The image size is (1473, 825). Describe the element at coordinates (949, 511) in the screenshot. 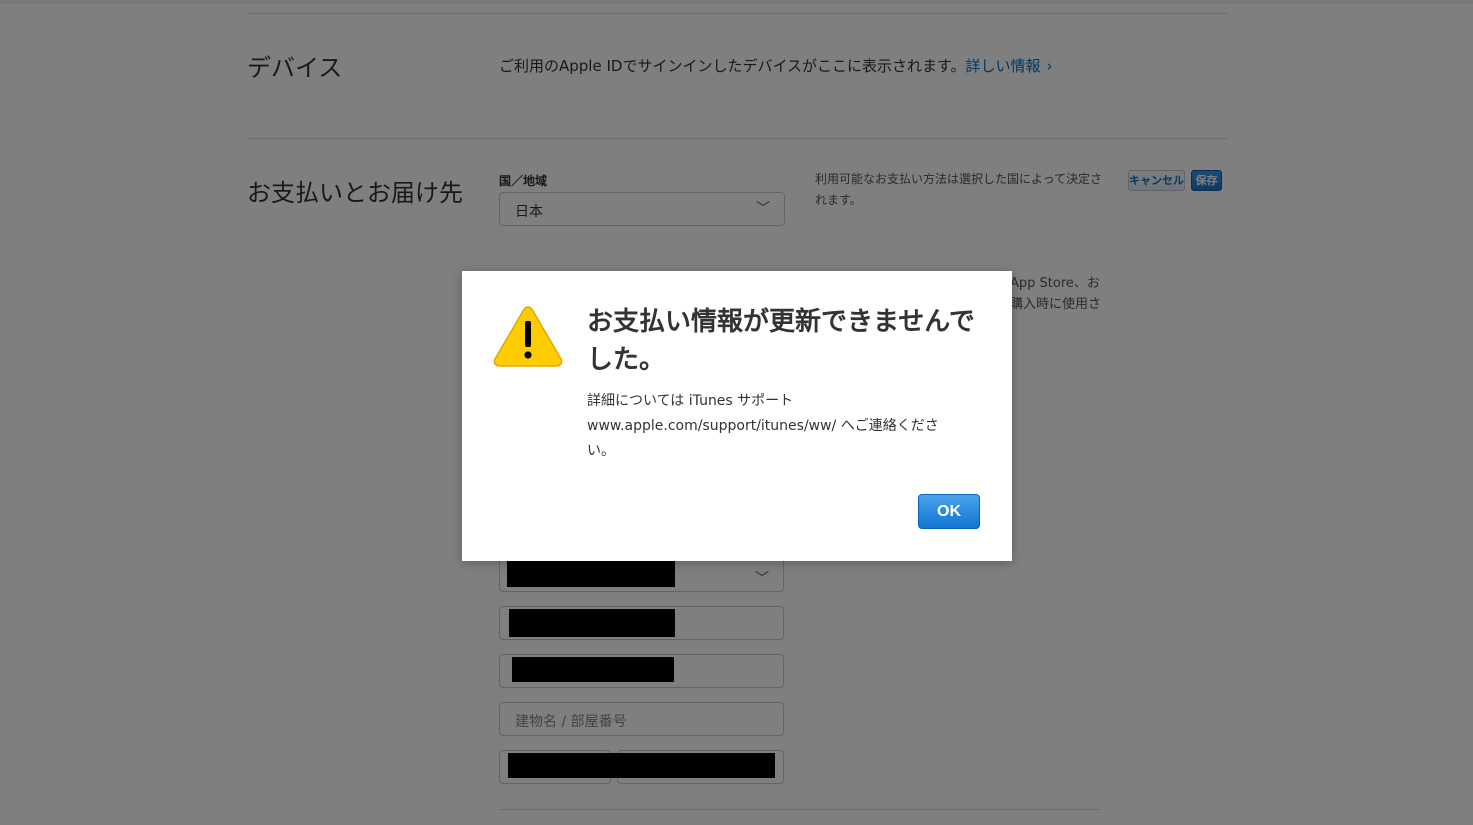

I see `ok-button: OK` at that location.